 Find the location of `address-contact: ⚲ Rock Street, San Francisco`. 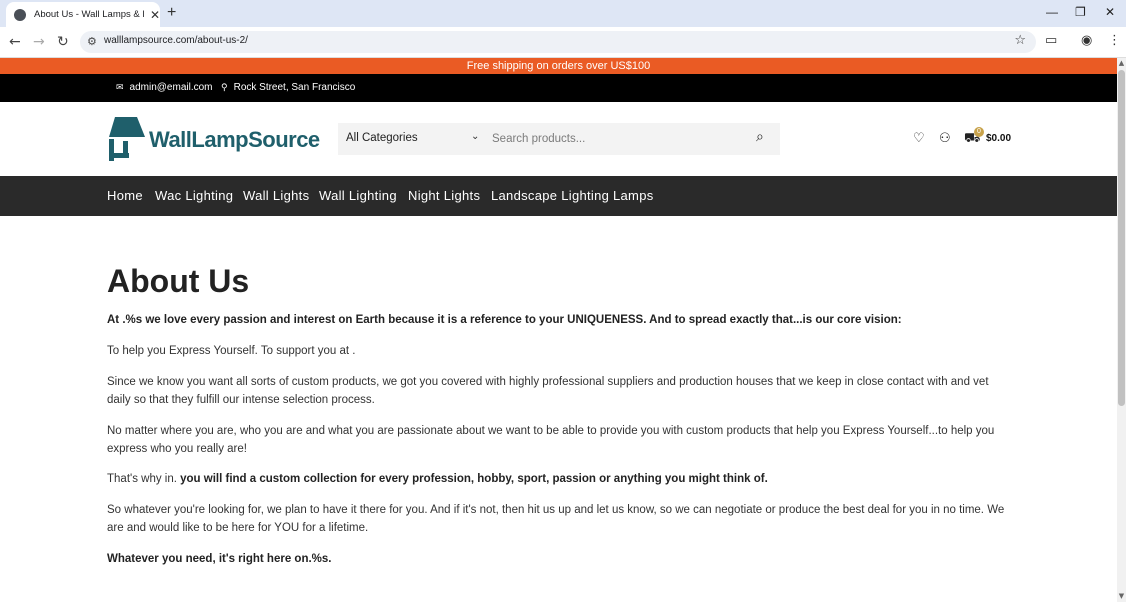

address-contact: ⚲ Rock Street, San Francisco is located at coordinates (288, 87).